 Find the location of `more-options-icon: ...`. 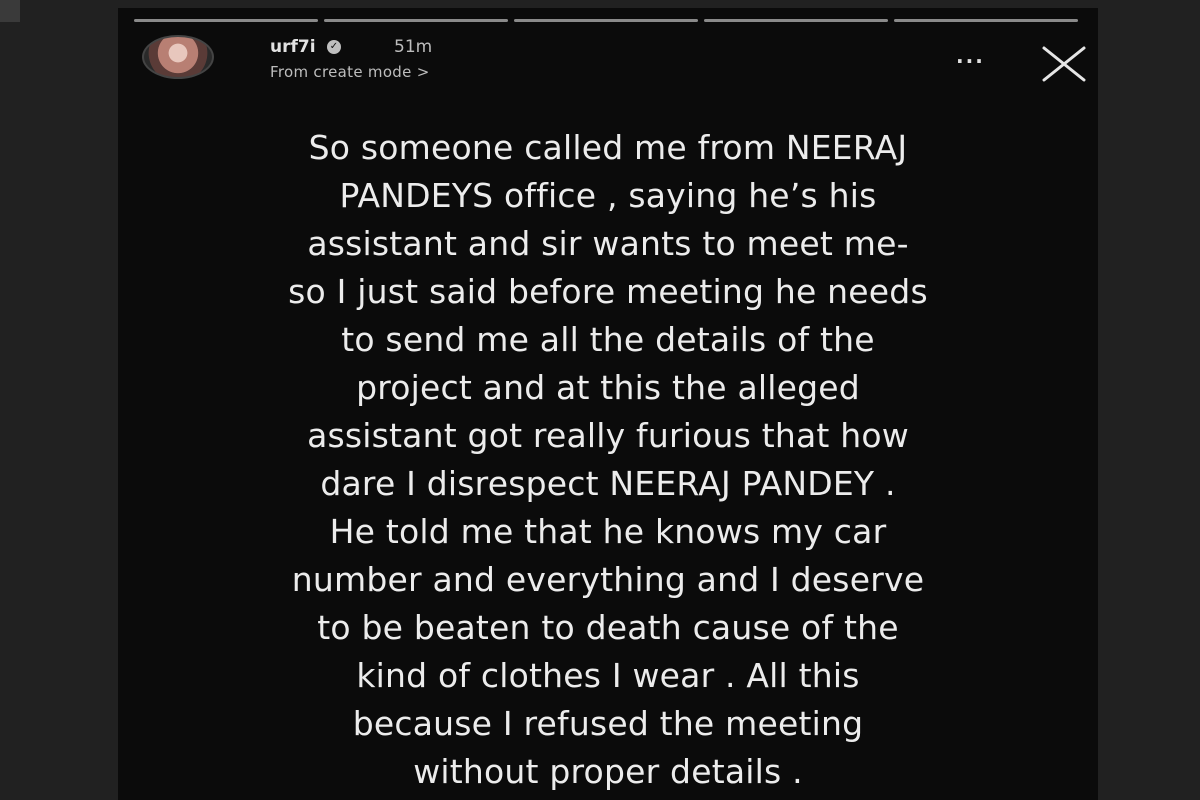

more-options-icon: ... is located at coordinates (970, 56).